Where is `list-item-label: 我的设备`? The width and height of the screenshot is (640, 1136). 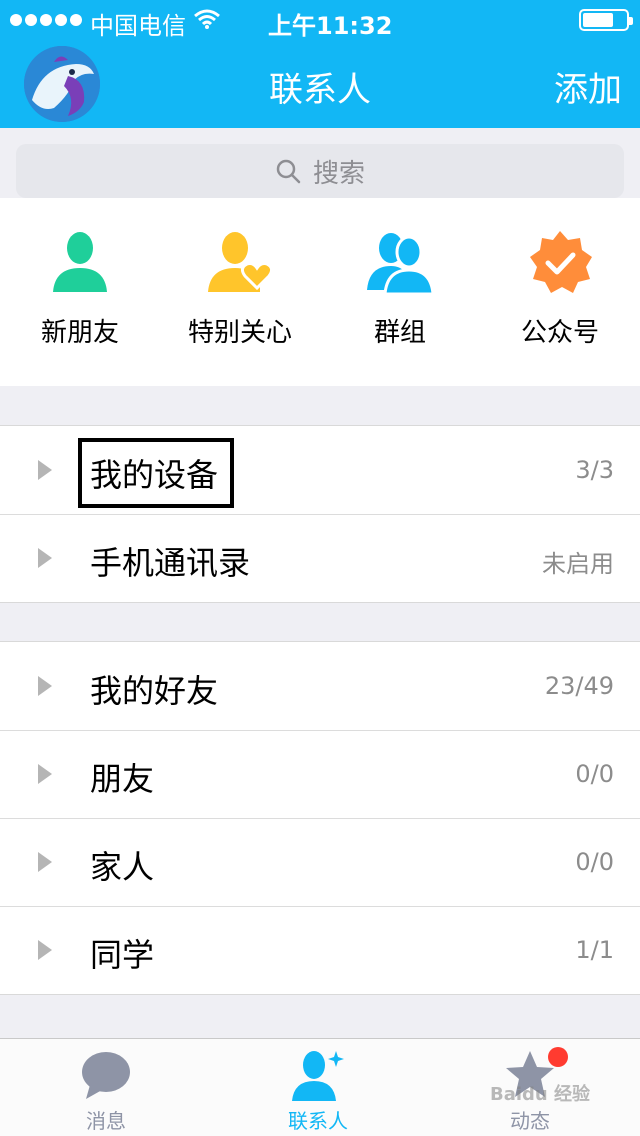
list-item-label: 我的设备 is located at coordinates (154, 475).